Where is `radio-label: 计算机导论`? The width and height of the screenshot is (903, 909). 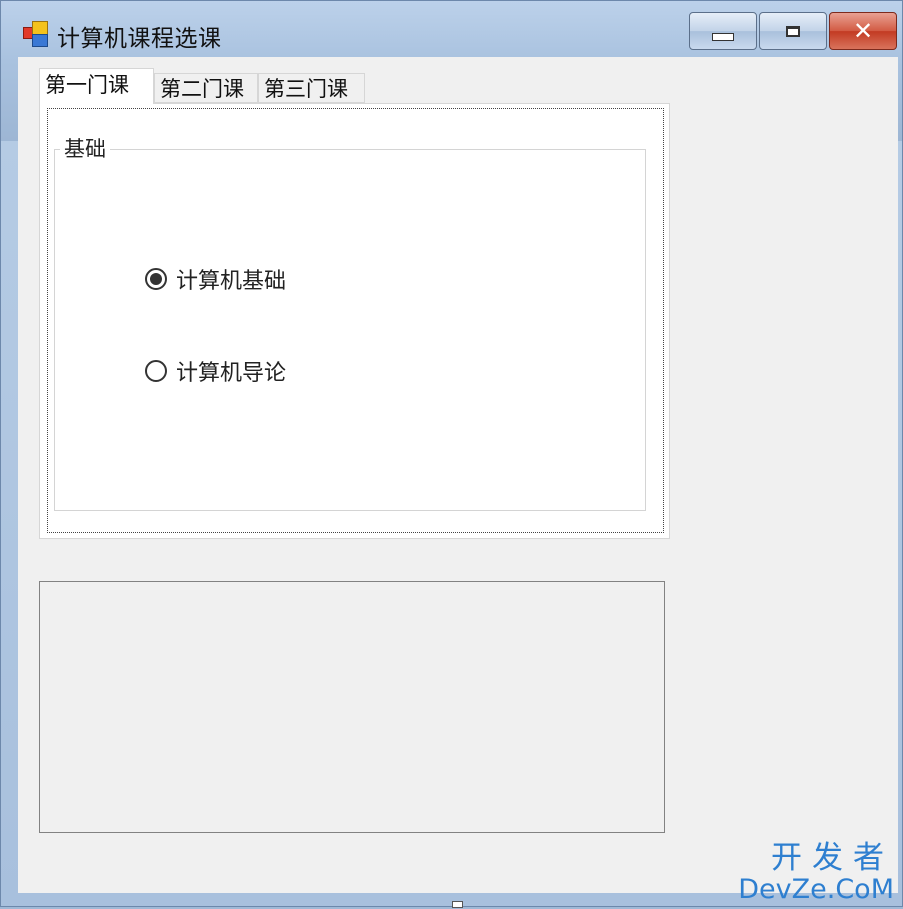 radio-label: 计算机导论 is located at coordinates (231, 371).